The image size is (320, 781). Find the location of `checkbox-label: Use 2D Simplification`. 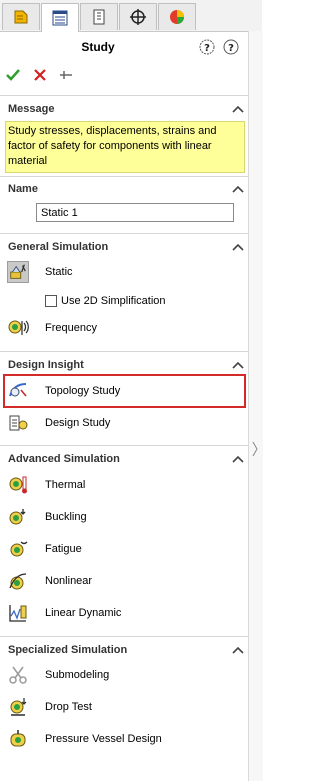

checkbox-label: Use 2D Simplification is located at coordinates (113, 301).